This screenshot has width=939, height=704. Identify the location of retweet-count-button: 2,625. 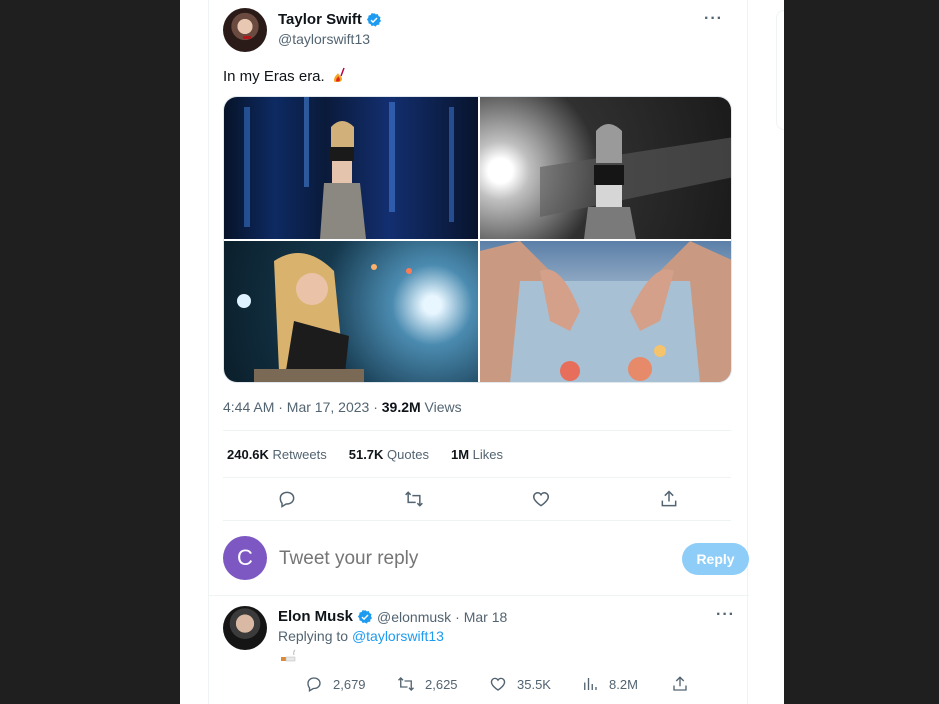
(427, 684).